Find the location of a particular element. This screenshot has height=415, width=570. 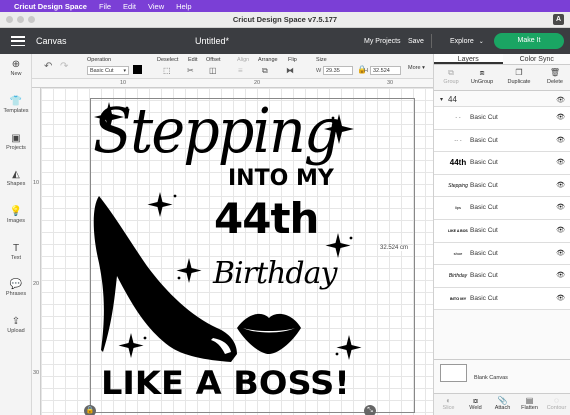

layer-group-row: ▾ 44 👁 is located at coordinates (502, 100).